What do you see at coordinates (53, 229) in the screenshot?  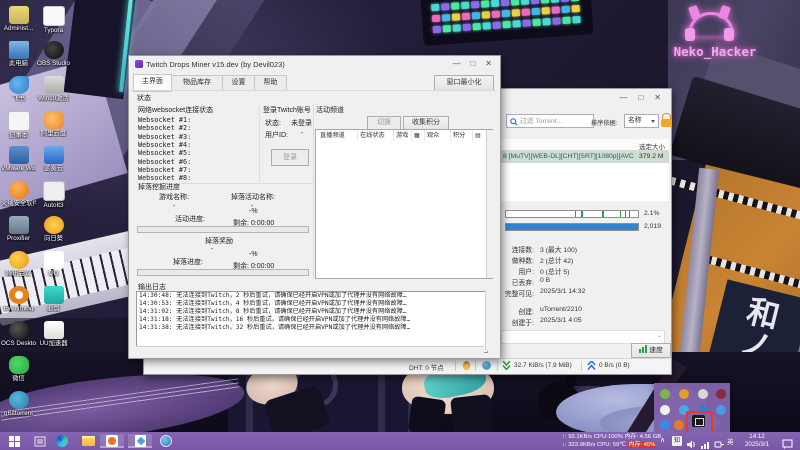 I see `desktop-icon-sunflower: 向日葵` at bounding box center [53, 229].